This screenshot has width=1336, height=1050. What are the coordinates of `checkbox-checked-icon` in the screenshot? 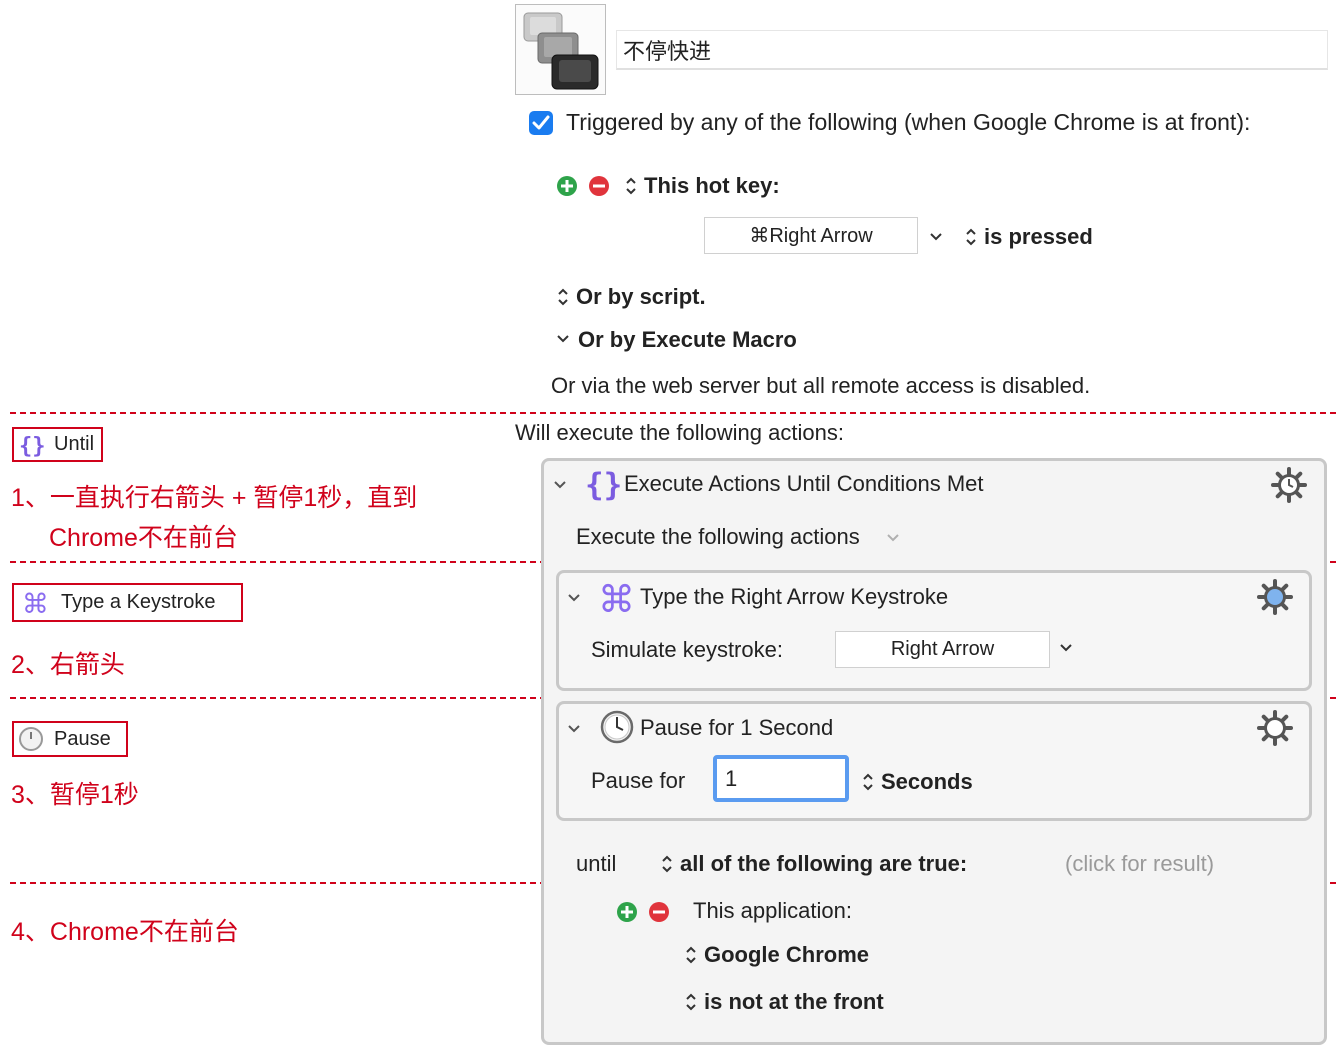 It's located at (541, 123).